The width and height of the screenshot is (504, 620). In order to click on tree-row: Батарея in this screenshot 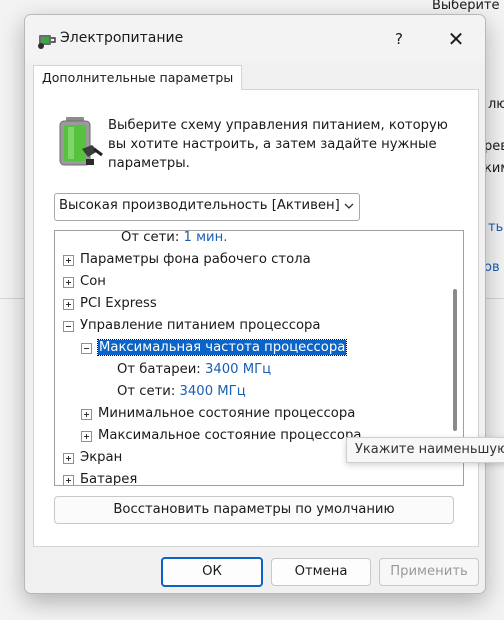, I will do `click(100, 477)`.